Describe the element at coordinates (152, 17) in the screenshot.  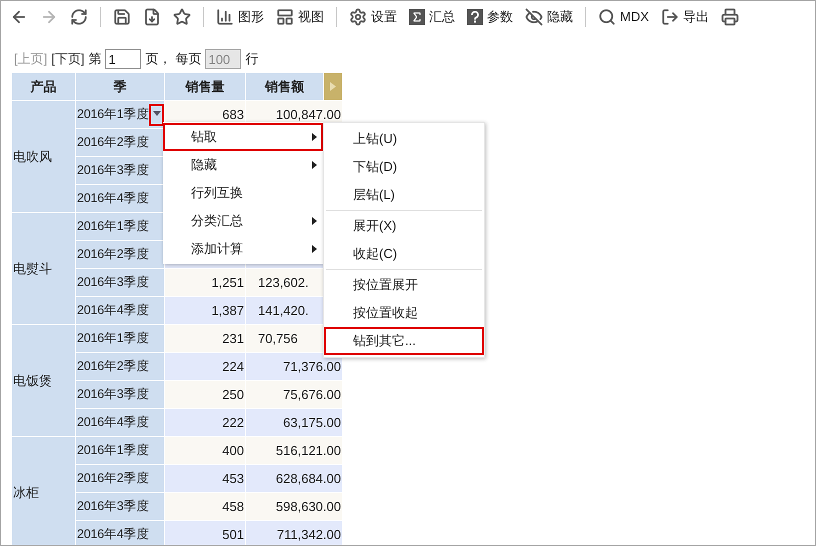
I see `document-icon` at that location.